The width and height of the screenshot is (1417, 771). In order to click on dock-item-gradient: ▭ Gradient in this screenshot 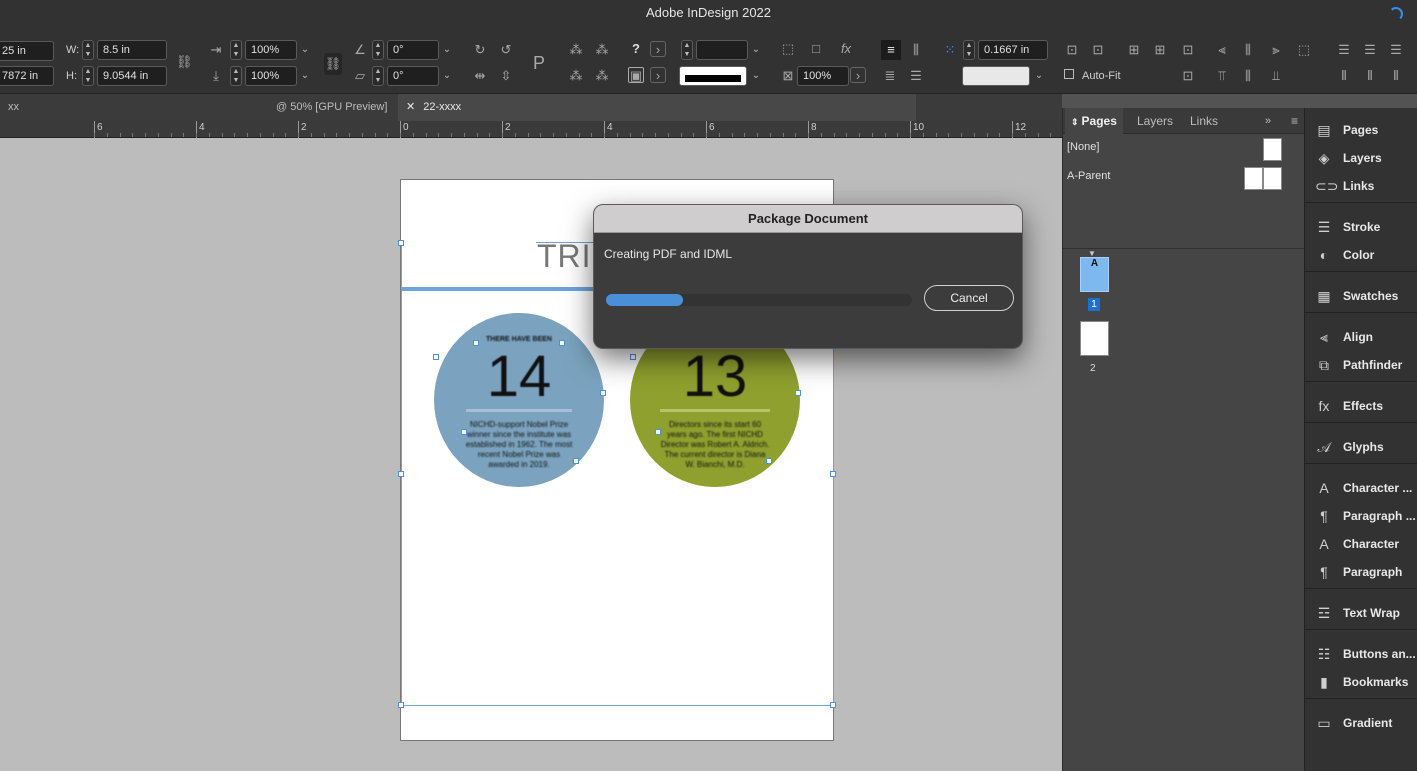, I will do `click(1361, 723)`.